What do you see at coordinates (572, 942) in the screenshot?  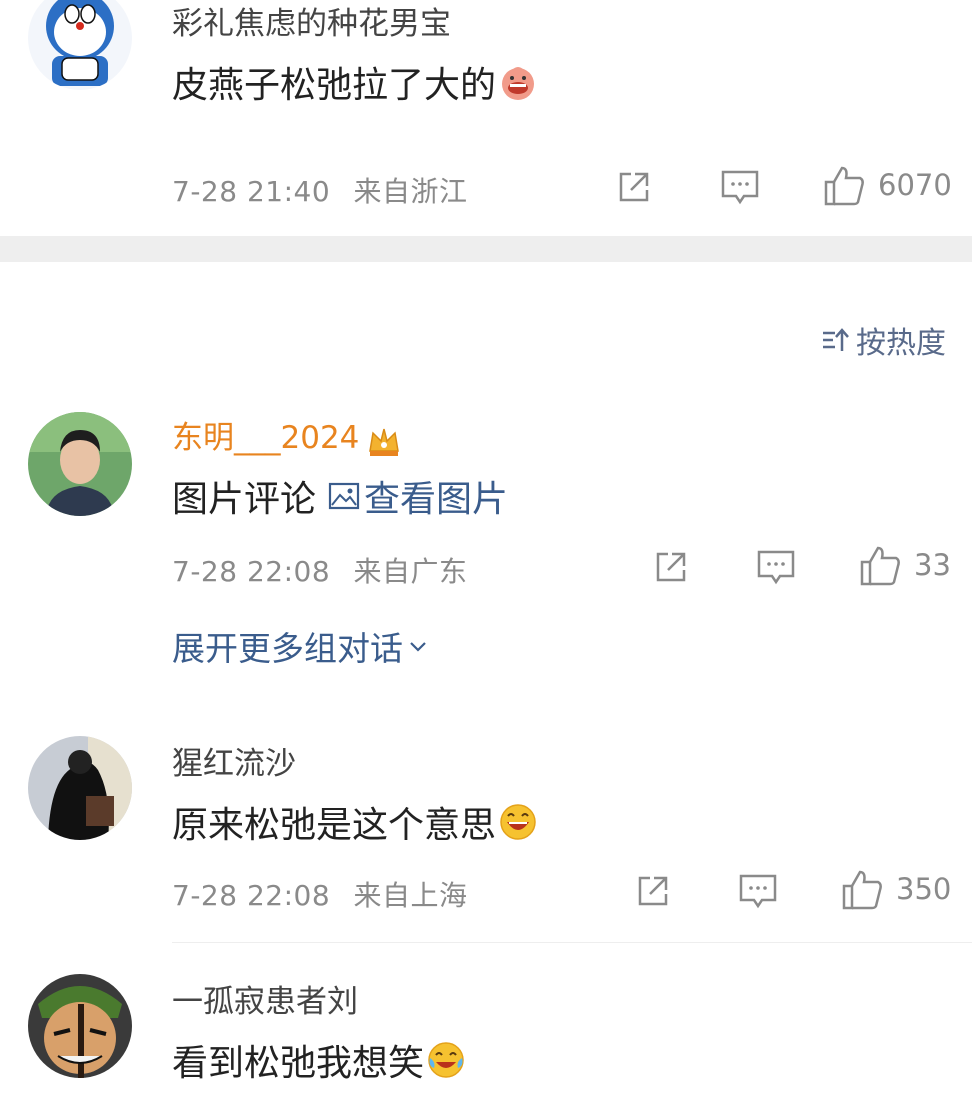 I see `divider` at bounding box center [572, 942].